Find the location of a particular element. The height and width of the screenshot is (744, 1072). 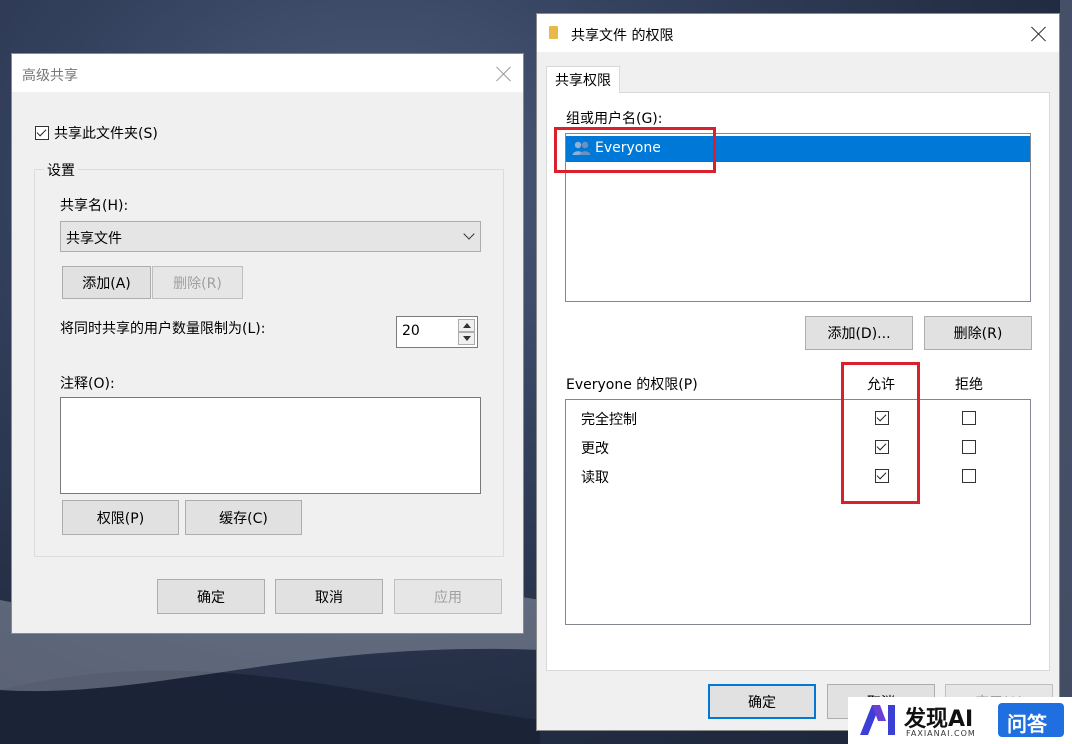

user-limit-value: 20 is located at coordinates (411, 331).